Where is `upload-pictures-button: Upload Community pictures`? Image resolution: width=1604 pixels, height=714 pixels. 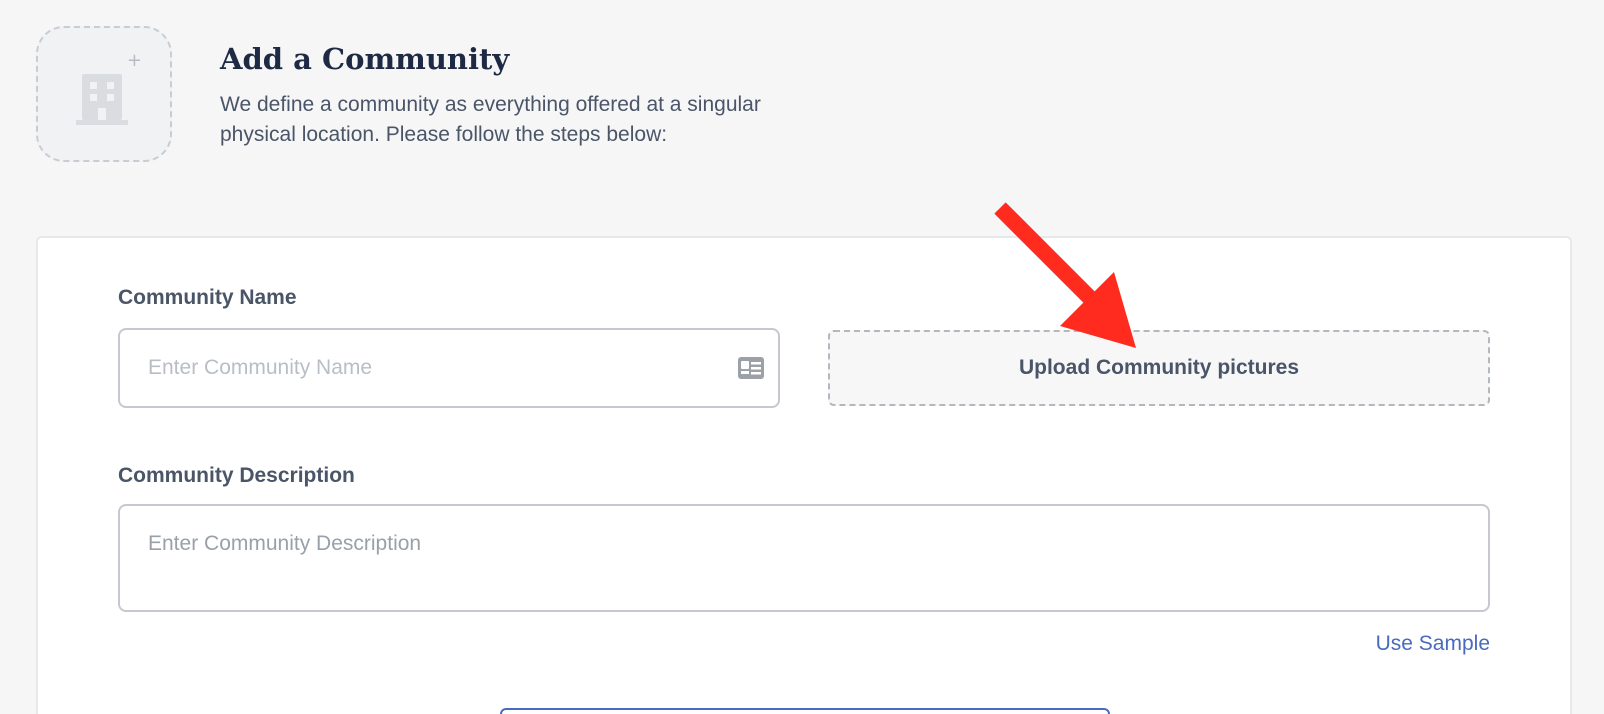 upload-pictures-button: Upload Community pictures is located at coordinates (1159, 368).